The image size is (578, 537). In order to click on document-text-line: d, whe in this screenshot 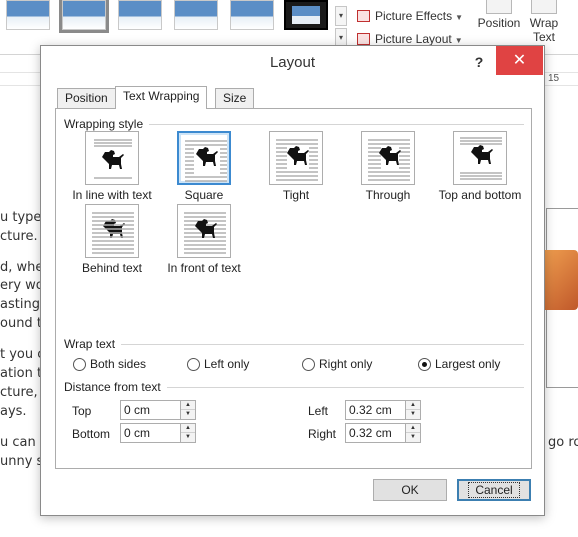, I will do `click(22, 267)`.